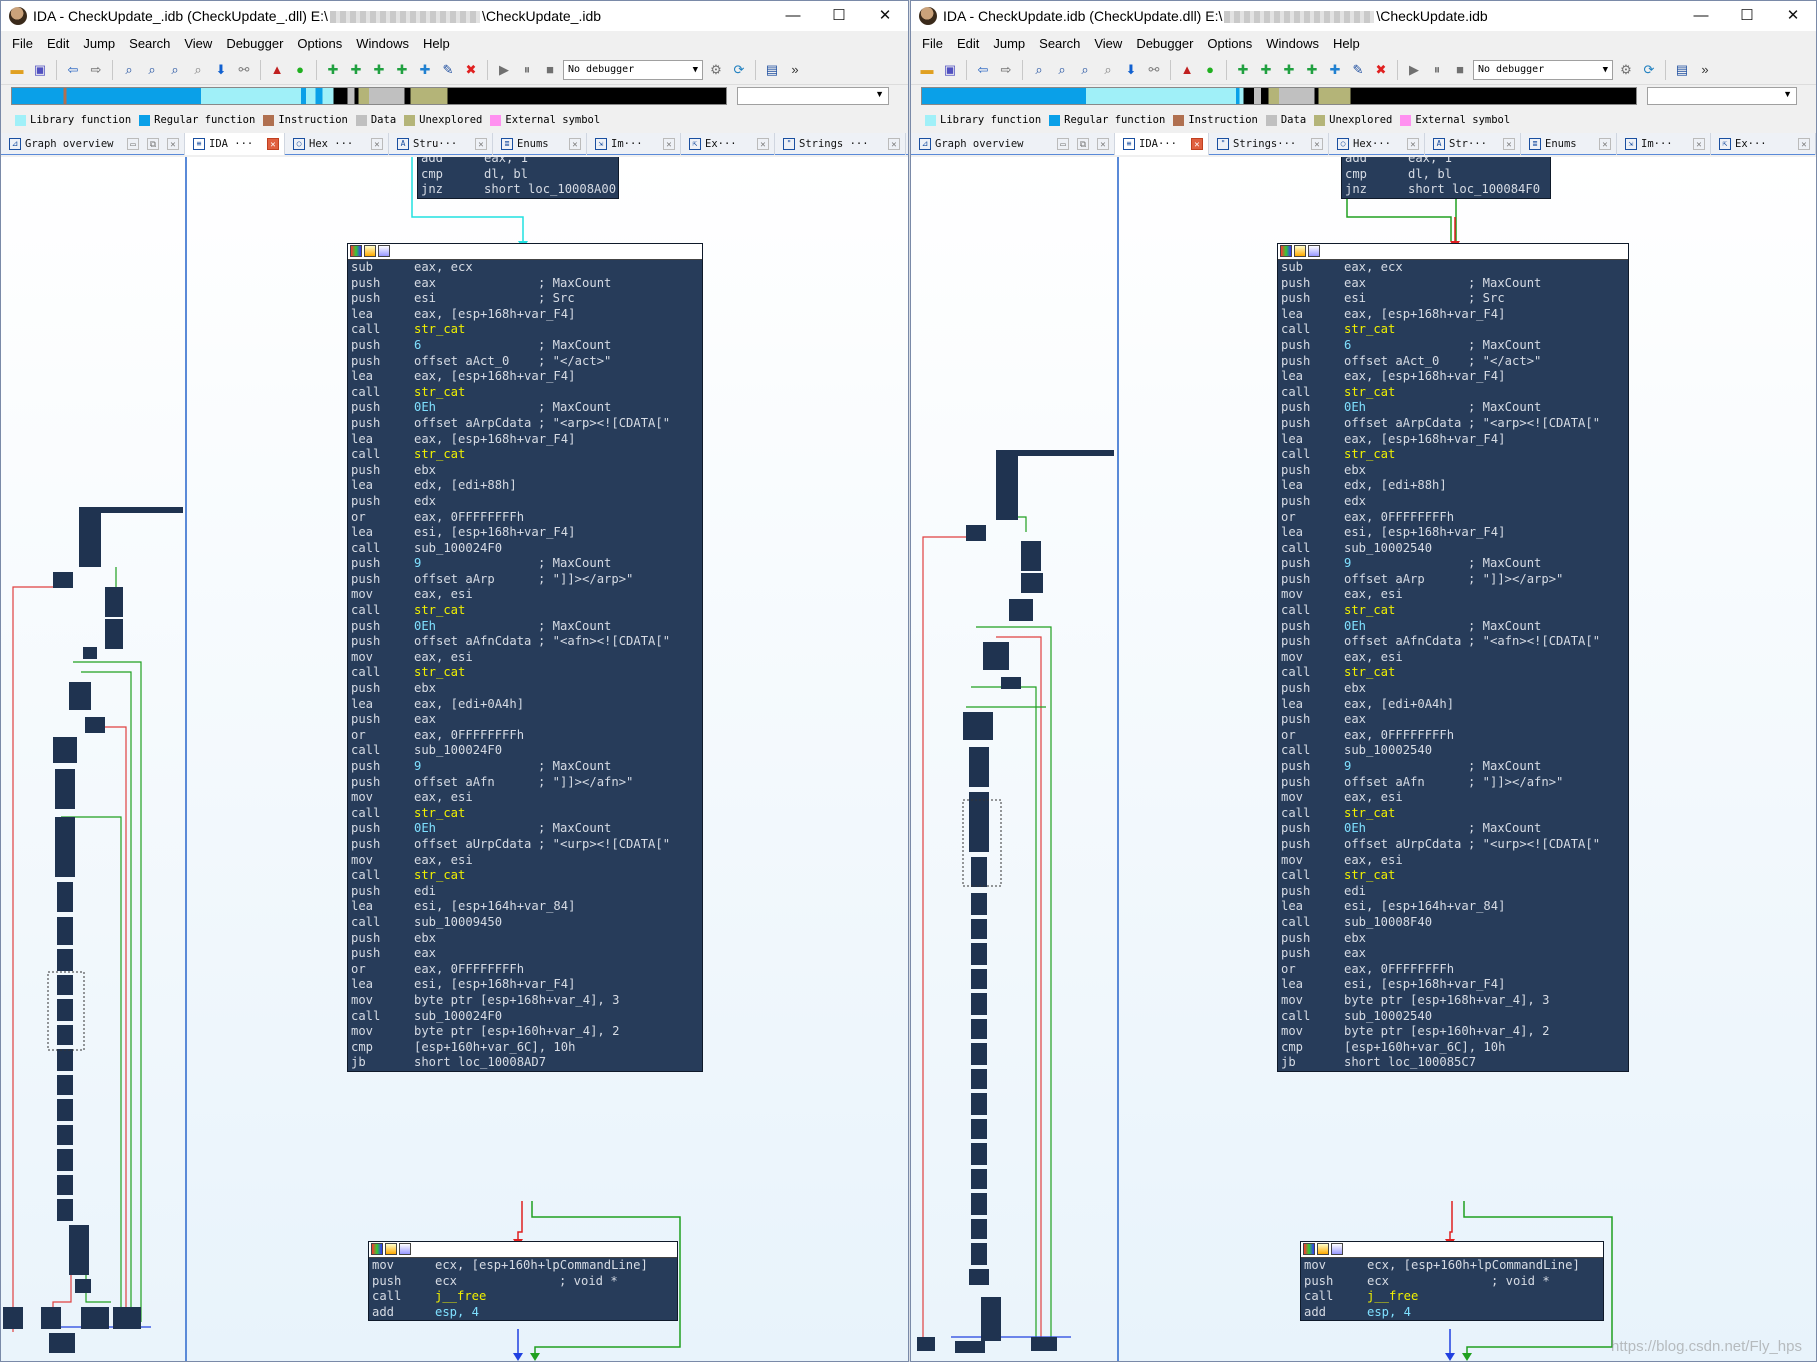  Describe the element at coordinates (1229, 43) in the screenshot. I see `menu-options: Options` at that location.